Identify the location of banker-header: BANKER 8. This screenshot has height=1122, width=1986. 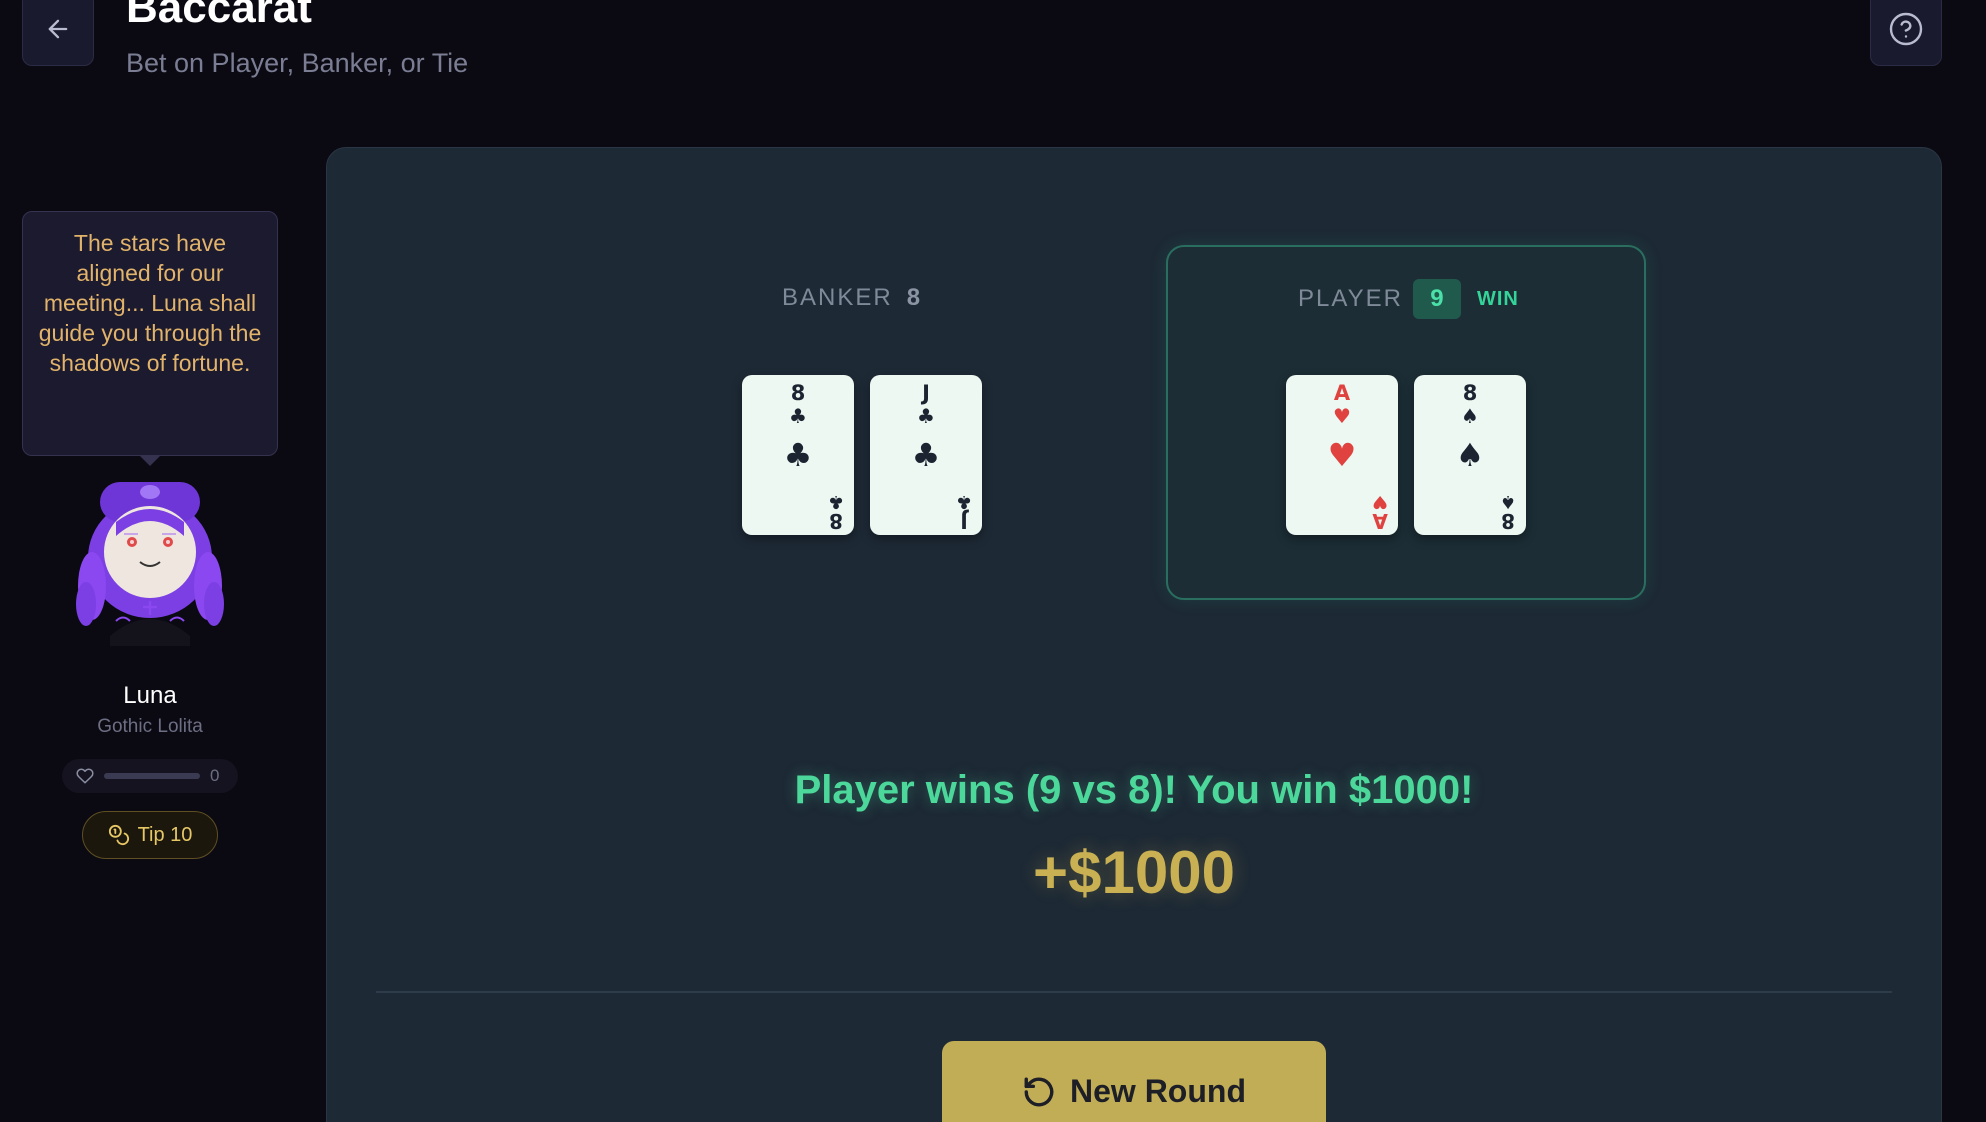
(851, 298).